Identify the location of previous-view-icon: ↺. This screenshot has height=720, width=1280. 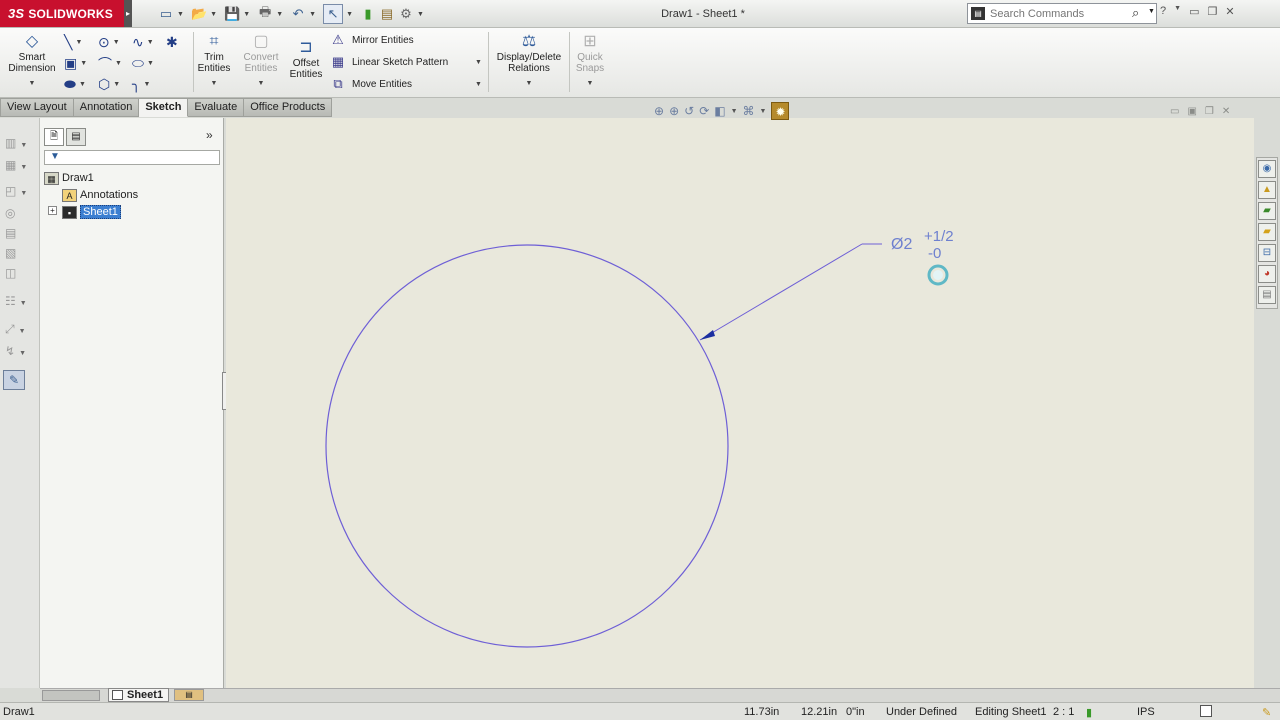
(689, 111).